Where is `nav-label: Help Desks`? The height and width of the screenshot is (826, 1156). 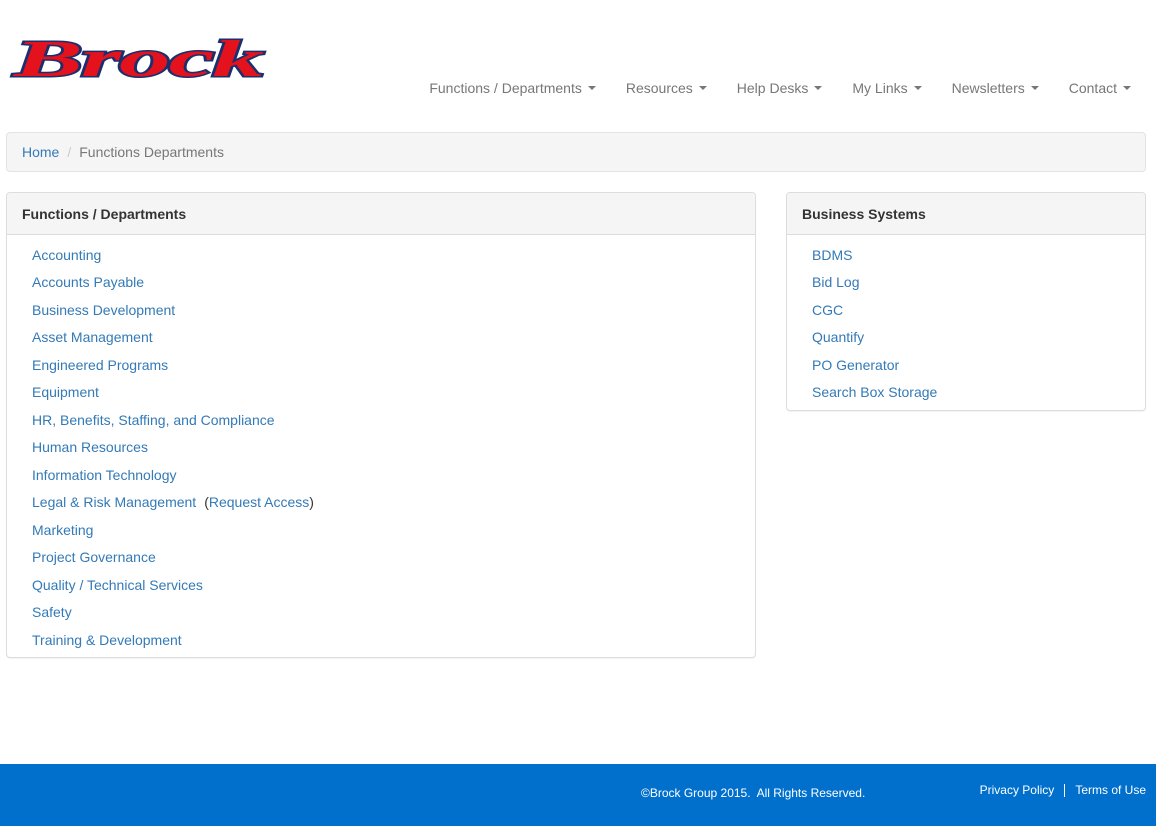 nav-label: Help Desks is located at coordinates (772, 88).